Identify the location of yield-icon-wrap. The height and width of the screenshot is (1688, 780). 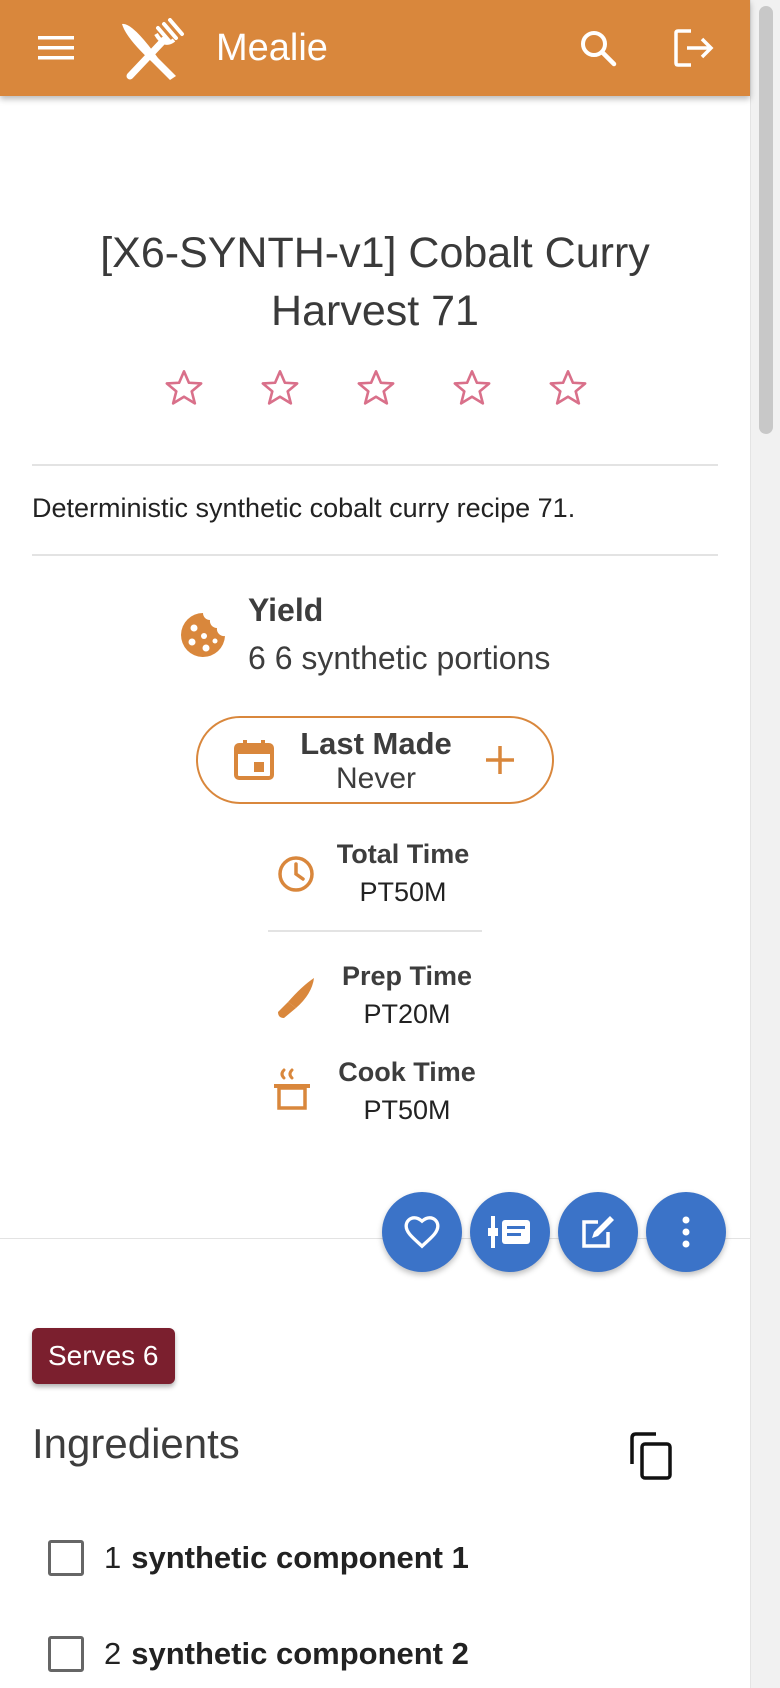
(203, 635).